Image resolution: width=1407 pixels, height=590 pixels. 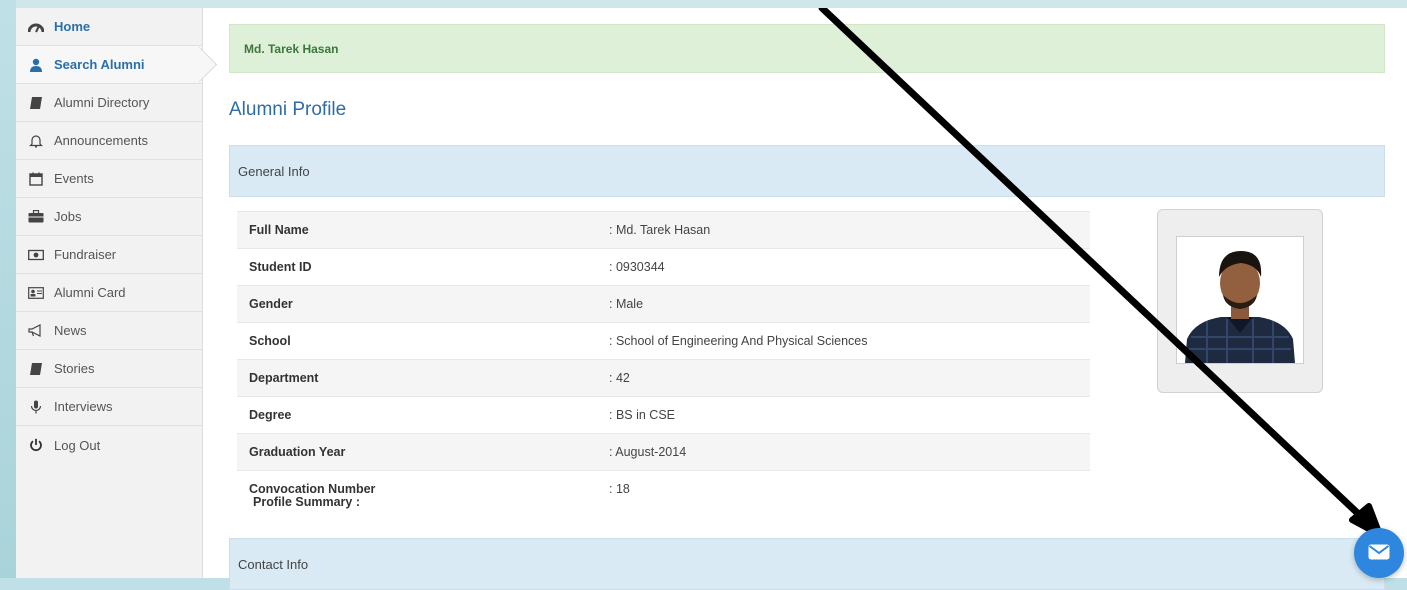 I want to click on field-label: Department, so click(x=417, y=378).